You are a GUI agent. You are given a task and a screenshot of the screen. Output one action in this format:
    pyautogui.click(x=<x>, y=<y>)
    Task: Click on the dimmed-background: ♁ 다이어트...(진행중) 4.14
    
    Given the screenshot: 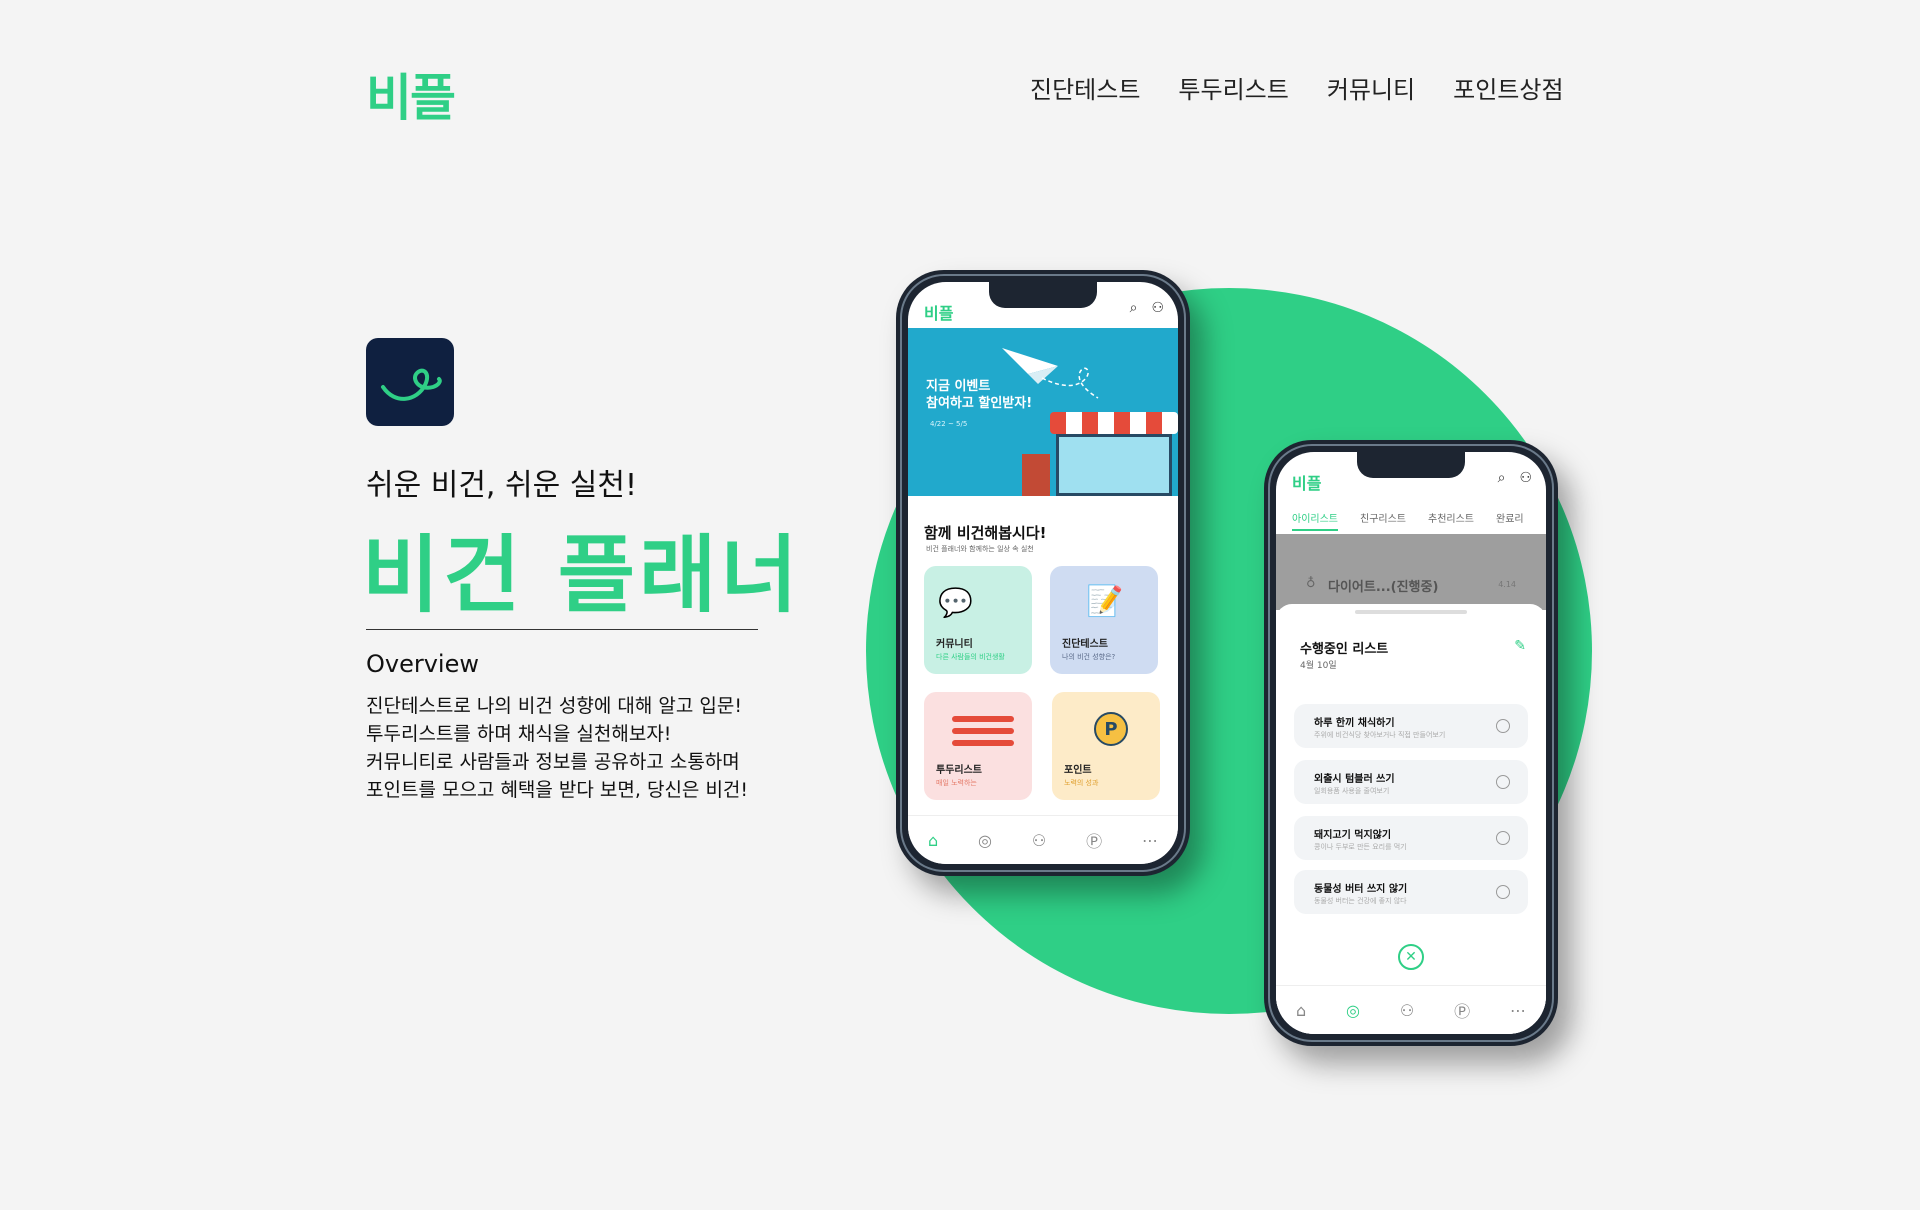 What is the action you would take?
    pyautogui.click(x=1411, y=572)
    